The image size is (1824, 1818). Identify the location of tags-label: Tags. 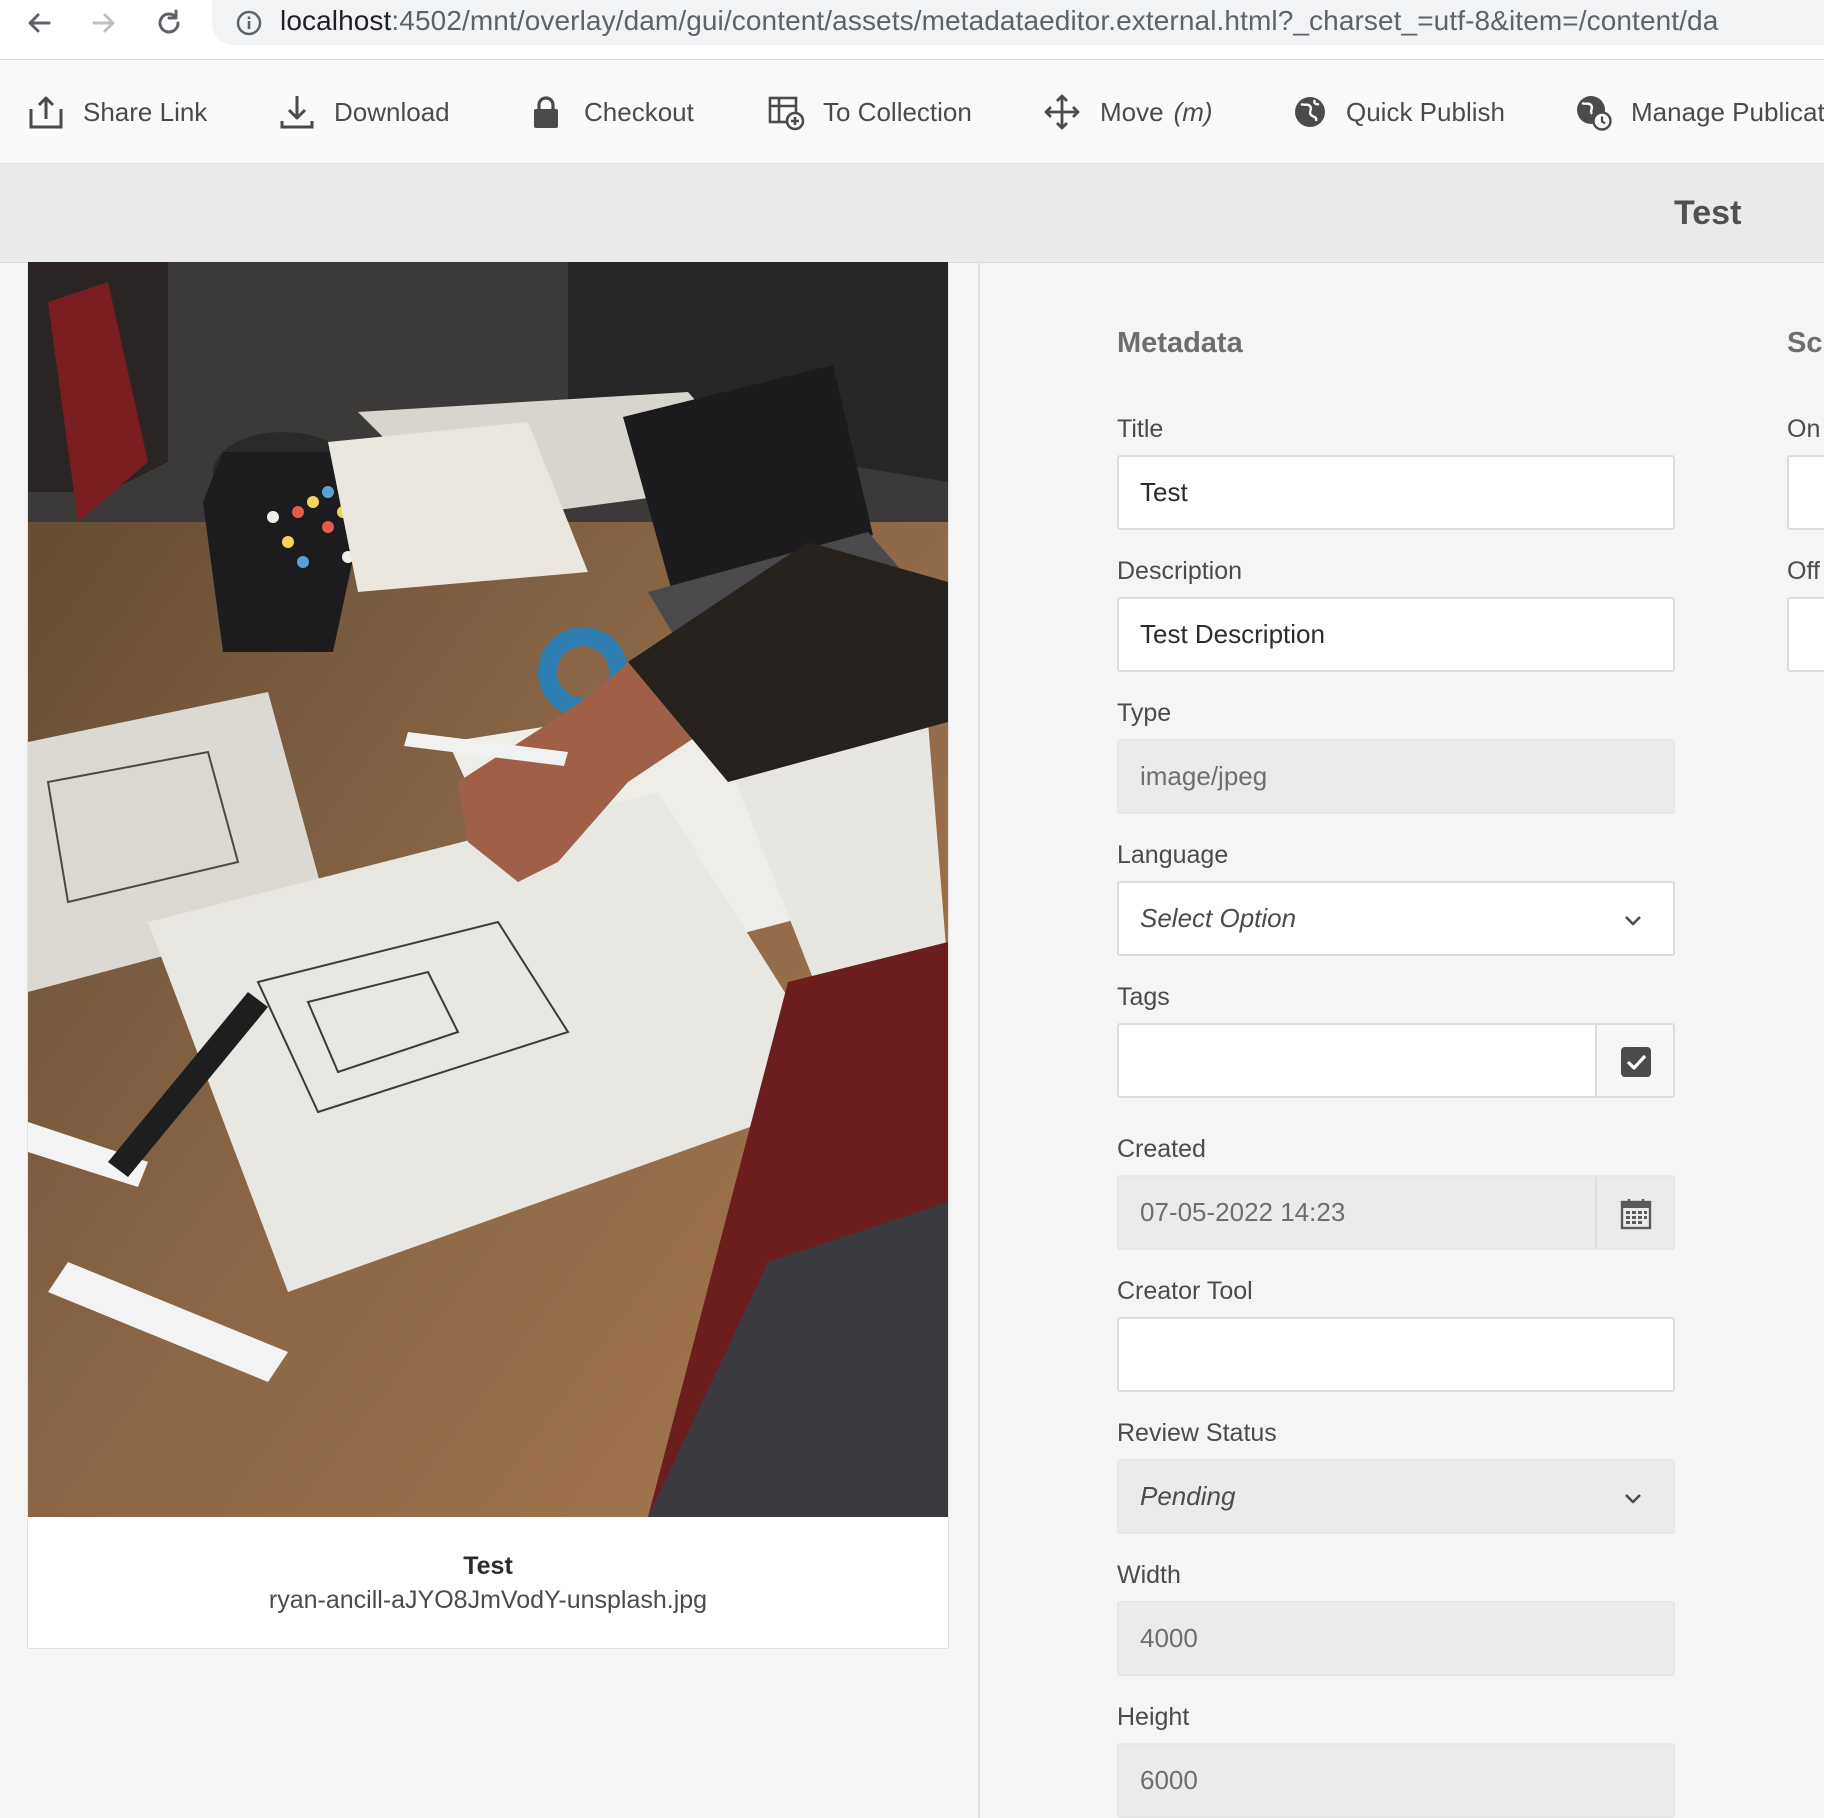
(1143, 997).